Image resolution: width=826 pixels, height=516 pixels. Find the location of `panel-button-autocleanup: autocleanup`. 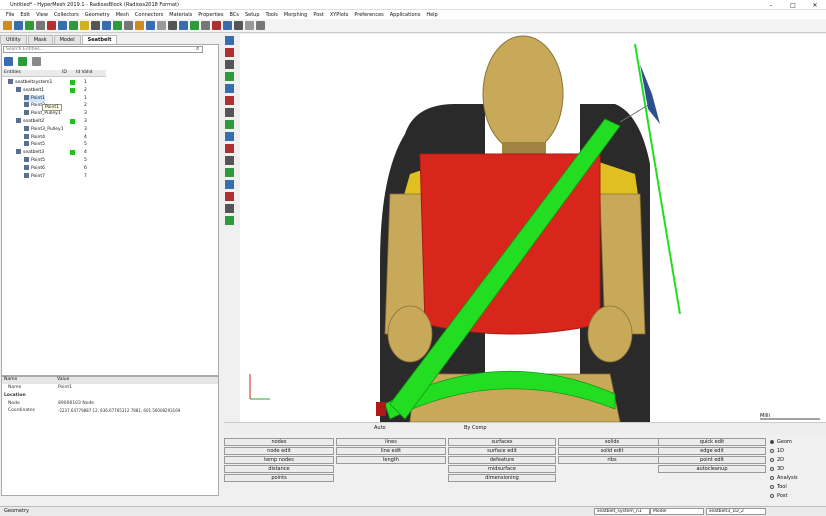

panel-button-autocleanup: autocleanup is located at coordinates (712, 469).